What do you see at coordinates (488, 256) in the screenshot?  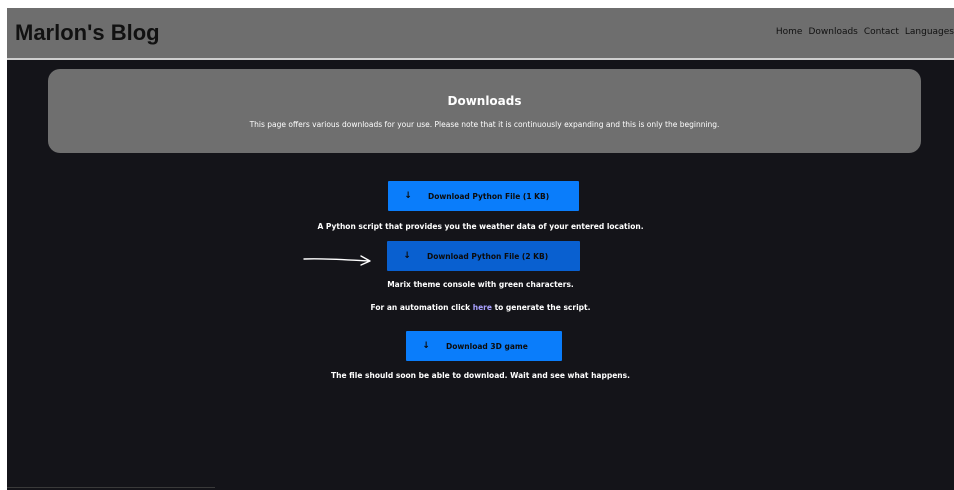 I see `download-button-label: Download Python File (2 KB)` at bounding box center [488, 256].